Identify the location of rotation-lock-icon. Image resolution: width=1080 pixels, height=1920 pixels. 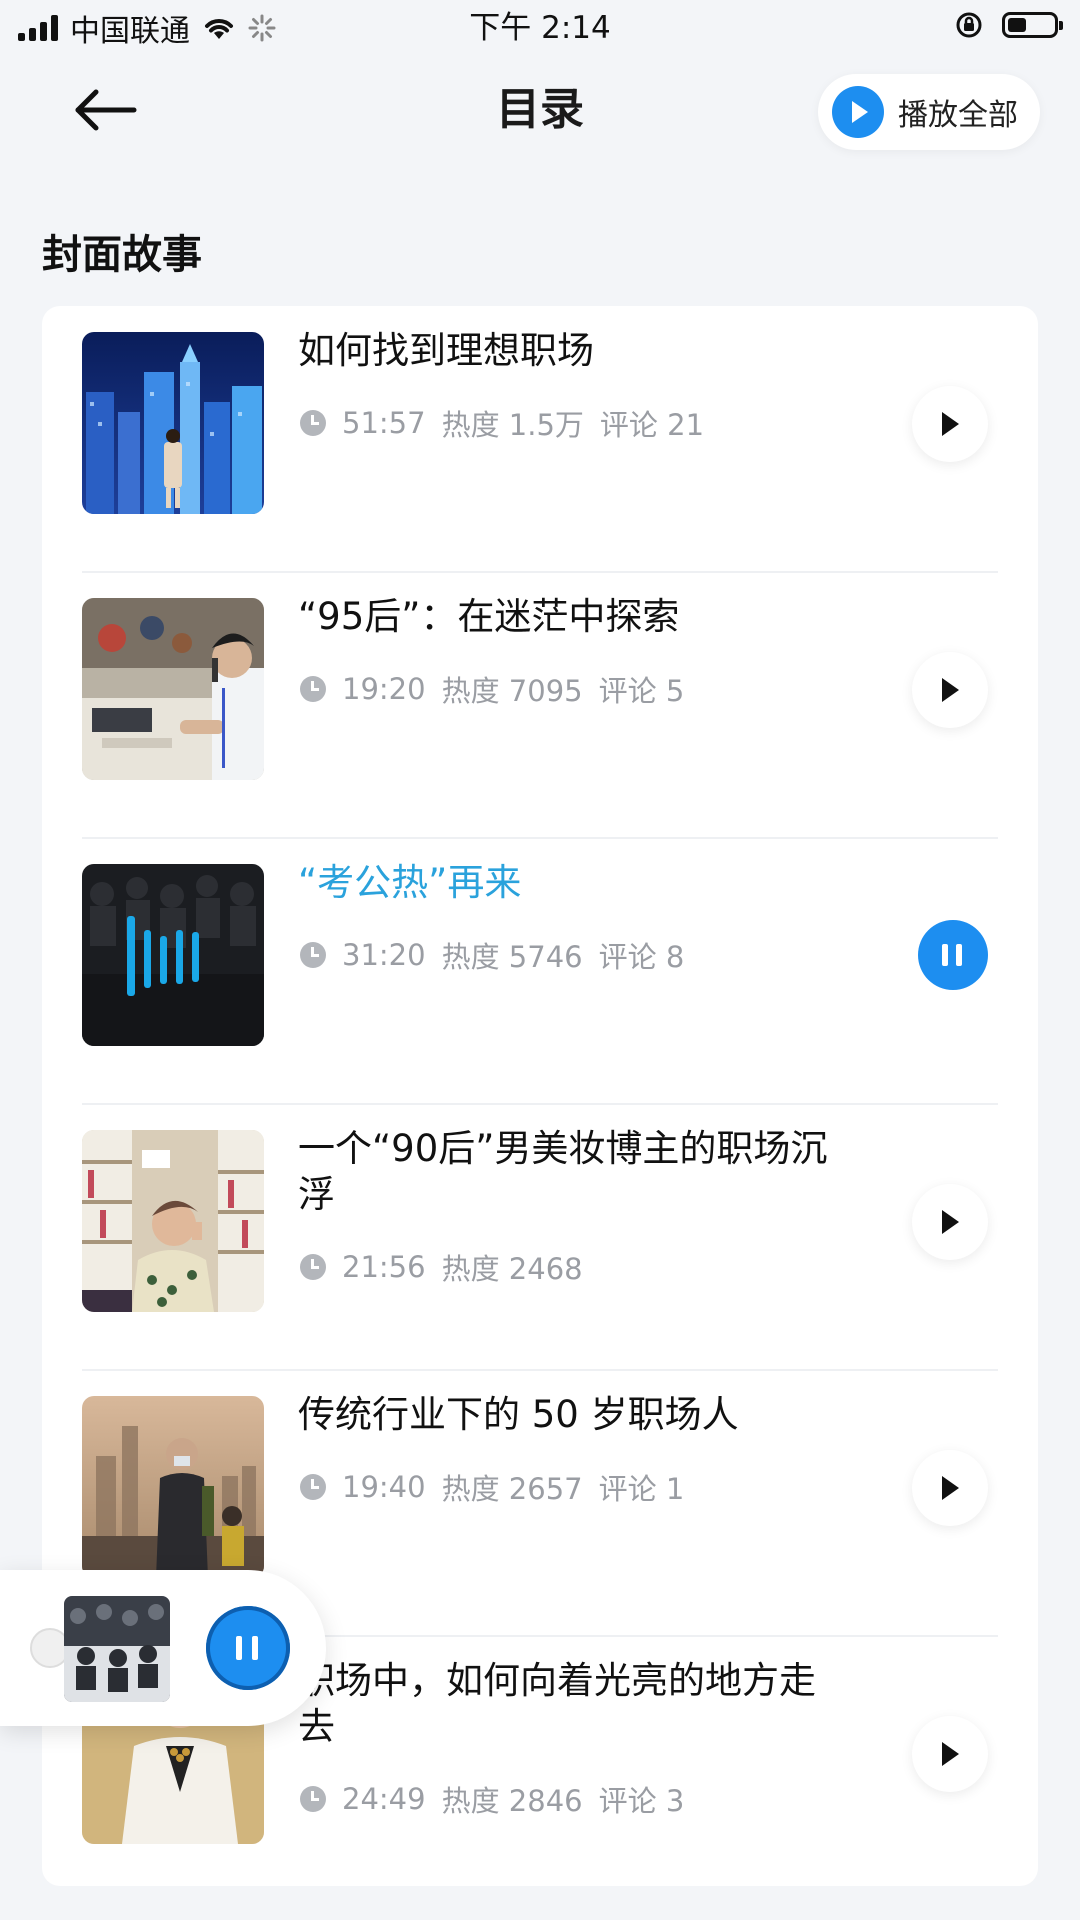
(969, 25).